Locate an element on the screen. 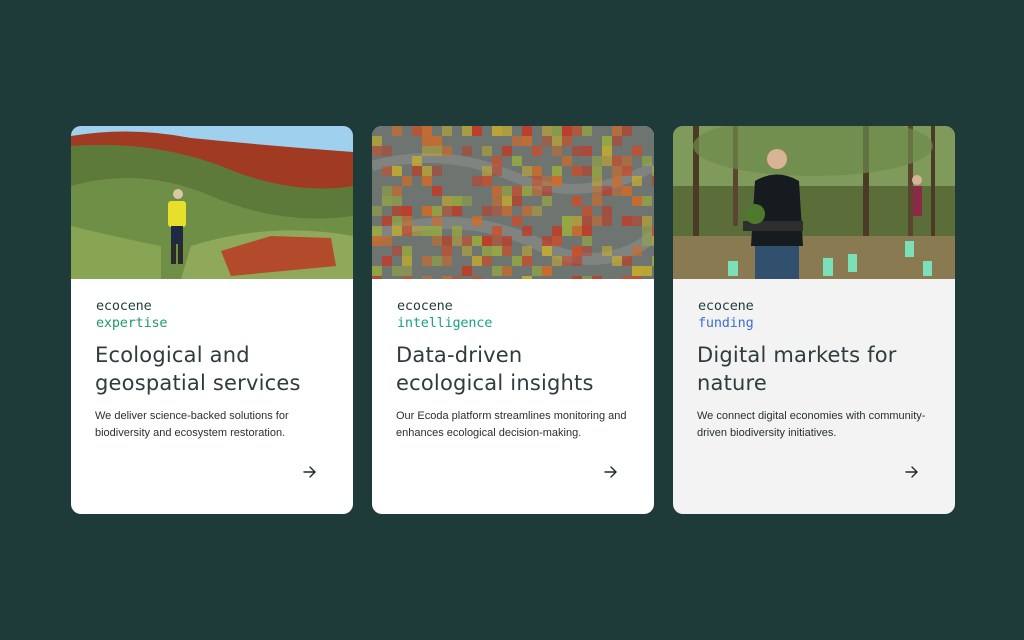 This screenshot has width=1024, height=640. outback-surveyor-photo is located at coordinates (212, 202).